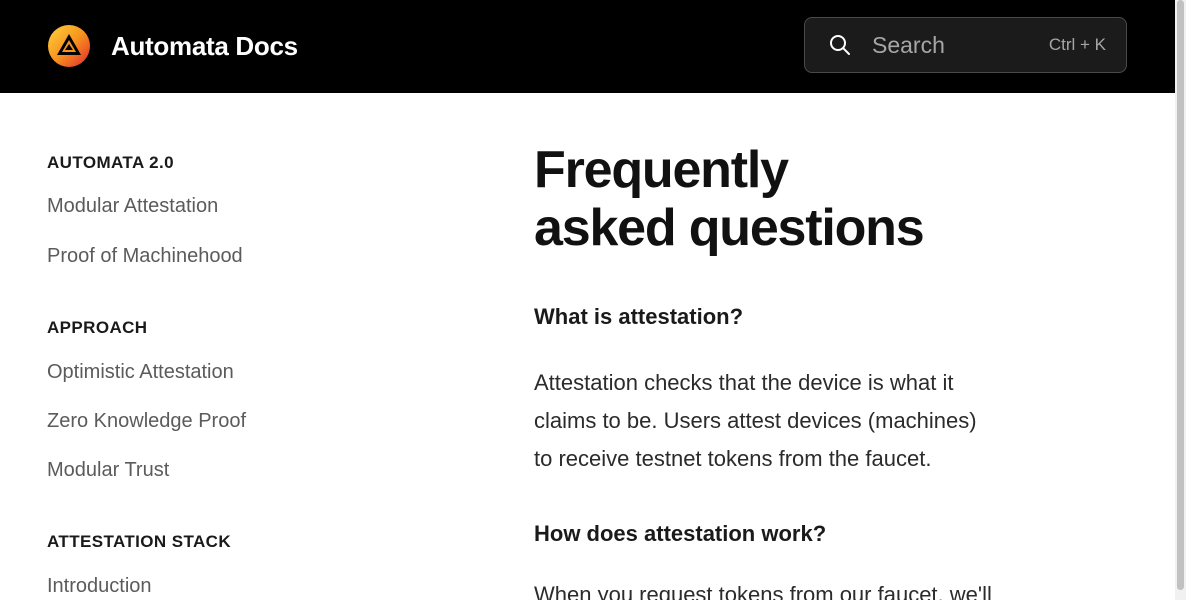  I want to click on faq-question-2: How does attestation work?, so click(680, 533).